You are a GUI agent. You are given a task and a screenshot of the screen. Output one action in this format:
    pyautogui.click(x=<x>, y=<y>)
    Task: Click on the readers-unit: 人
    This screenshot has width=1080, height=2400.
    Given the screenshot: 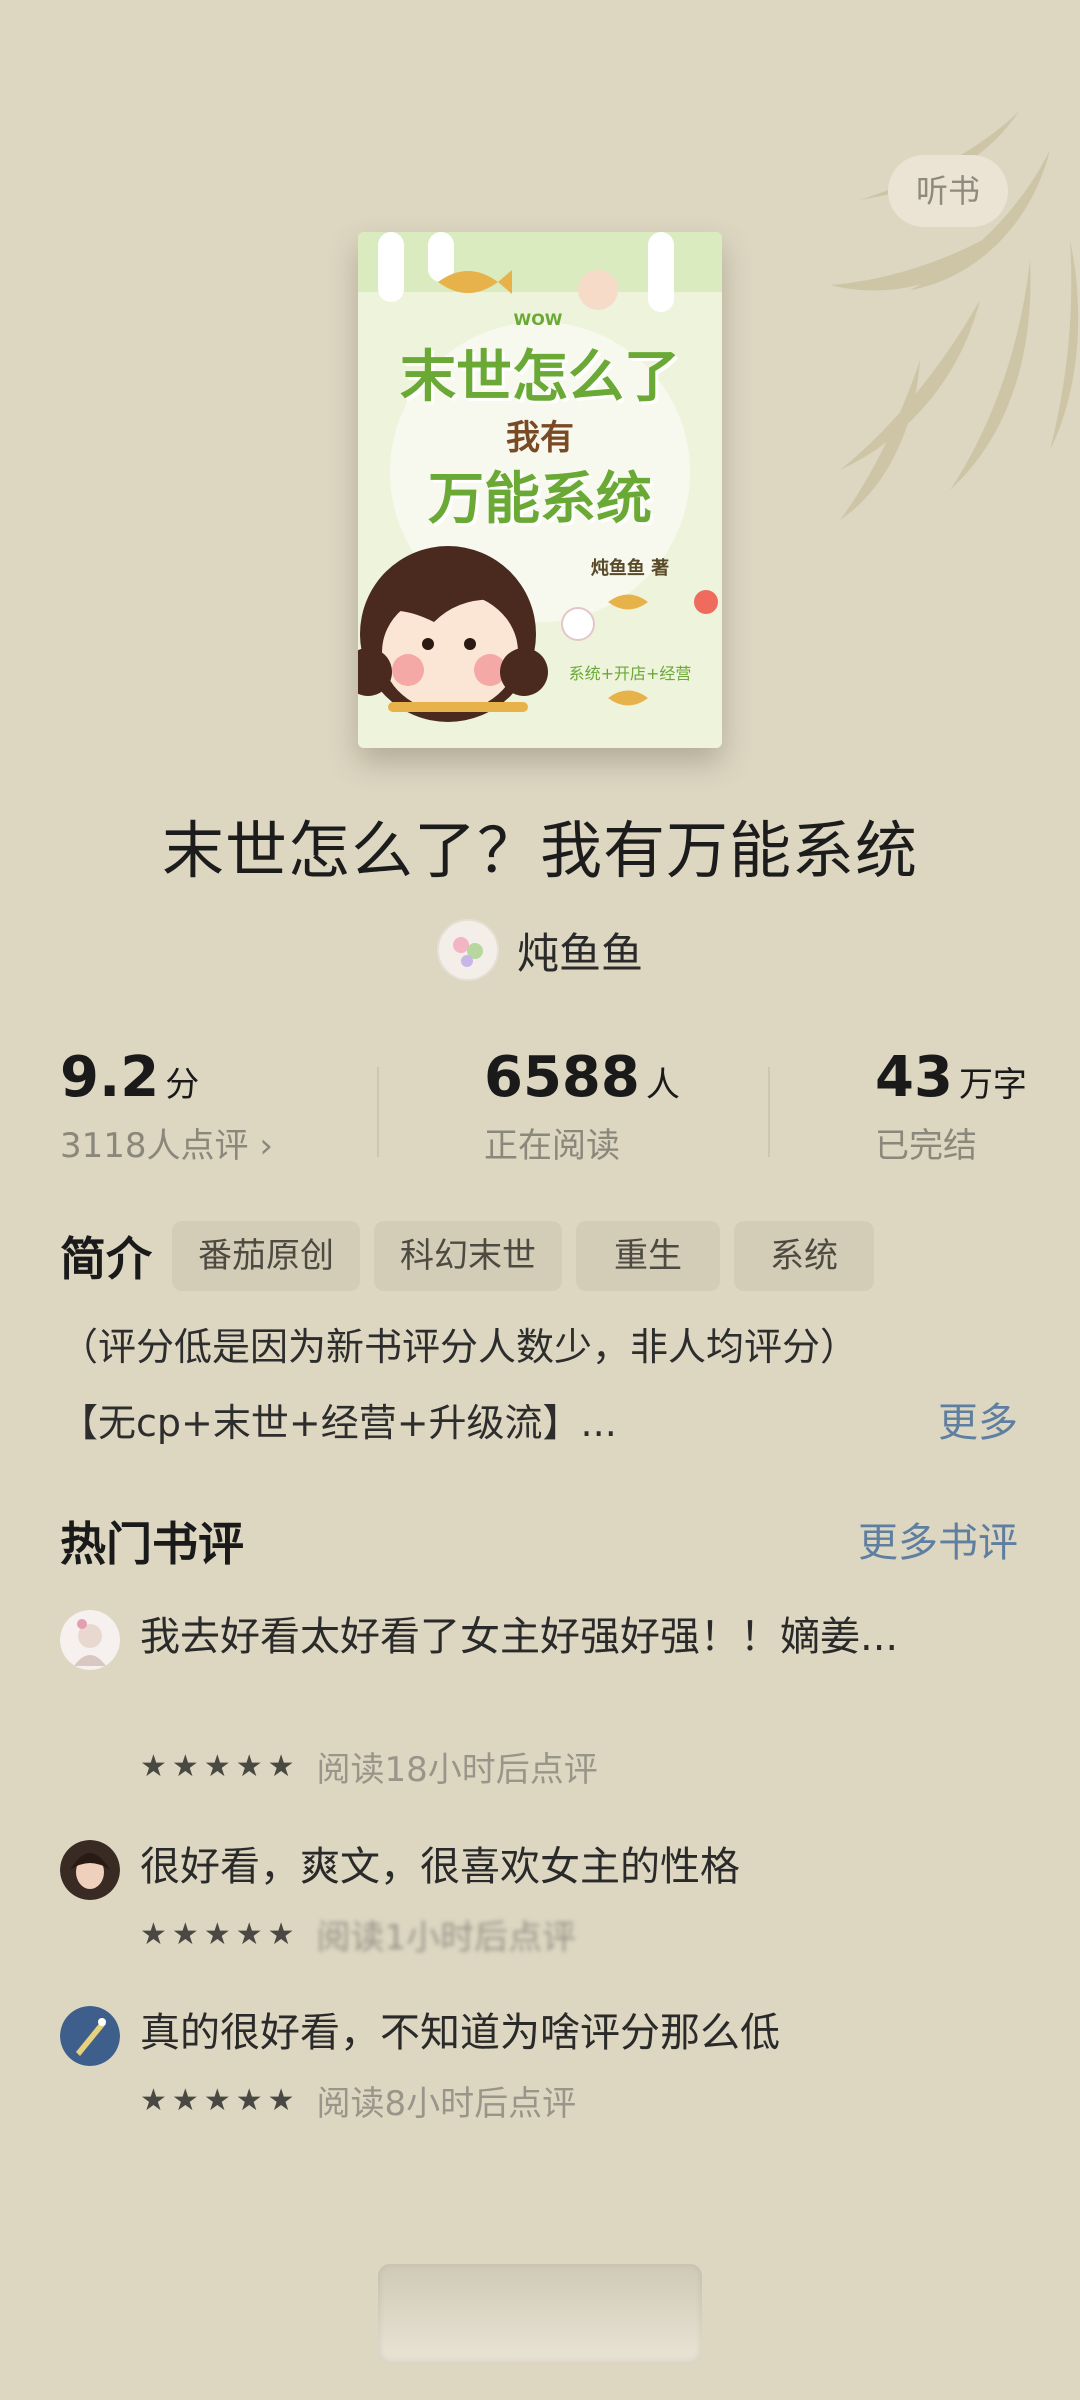 What is the action you would take?
    pyautogui.click(x=662, y=1085)
    